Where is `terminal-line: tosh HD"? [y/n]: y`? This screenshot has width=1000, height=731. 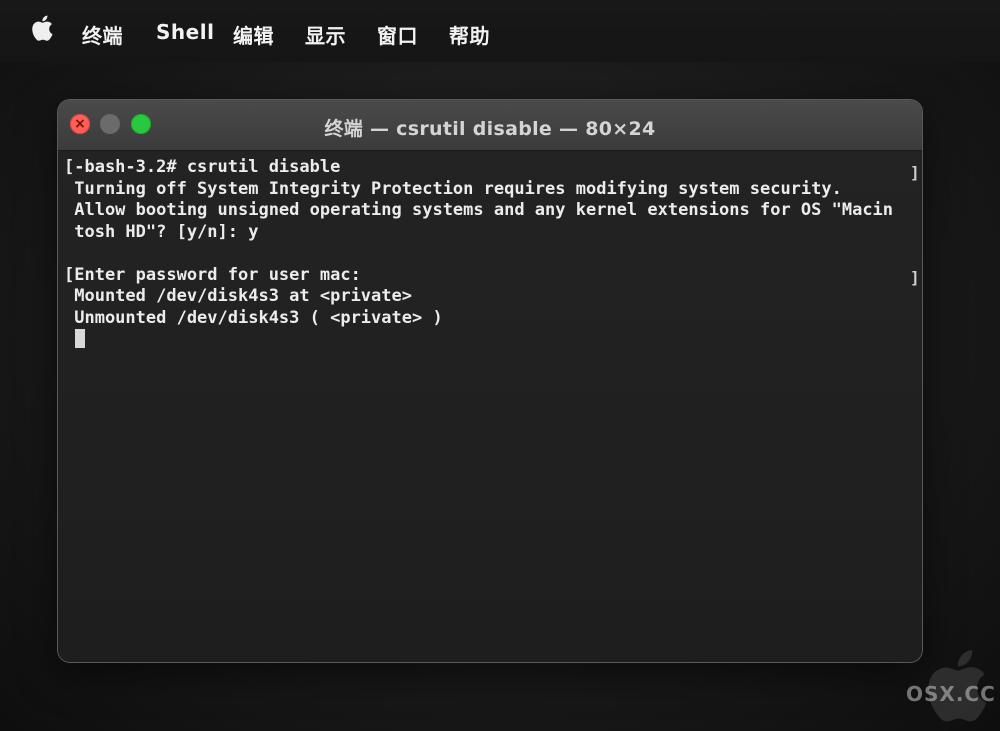 terminal-line: tosh HD"? [y/n]: y is located at coordinates (161, 231).